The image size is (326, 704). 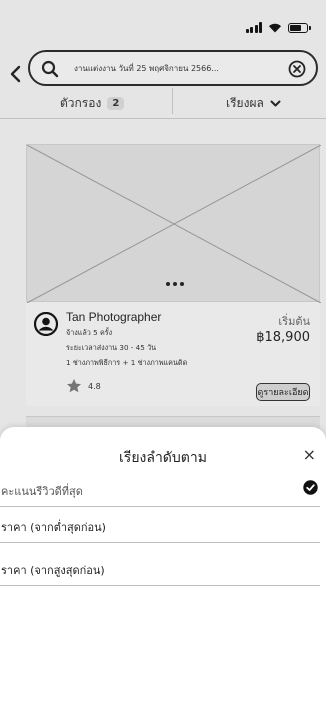 What do you see at coordinates (160, 528) in the screenshot?
I see `sort-option-price-low: ราคา (จากต่ำสุดก่อน)` at bounding box center [160, 528].